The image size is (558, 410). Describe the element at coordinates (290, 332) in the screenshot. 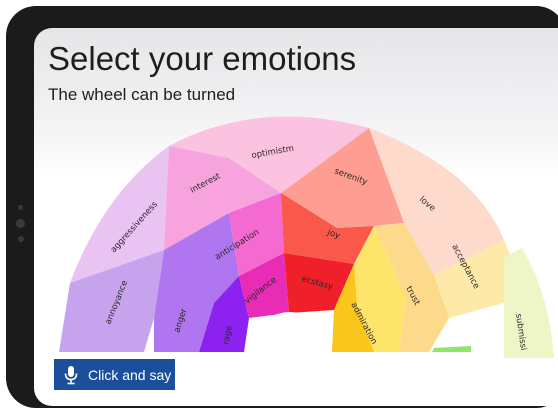

I see `wheel-center-hub` at that location.